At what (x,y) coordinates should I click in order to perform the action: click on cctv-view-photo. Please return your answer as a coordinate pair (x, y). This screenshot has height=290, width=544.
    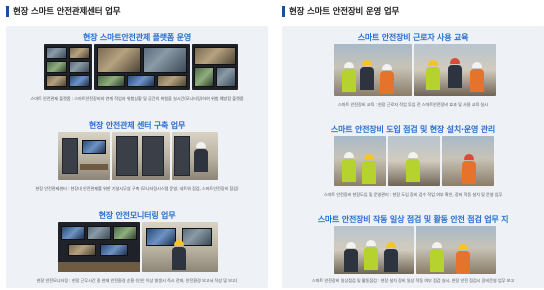
    Looking at the image, I should click on (215, 67).